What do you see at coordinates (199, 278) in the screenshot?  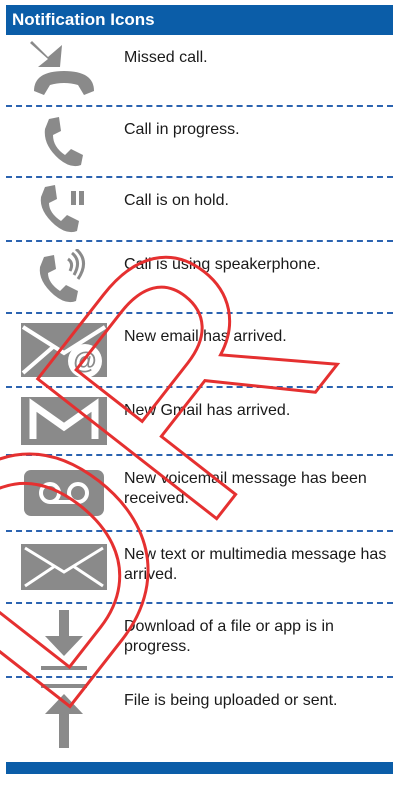 I see `table-row: Call is using speakerphone.` at bounding box center [199, 278].